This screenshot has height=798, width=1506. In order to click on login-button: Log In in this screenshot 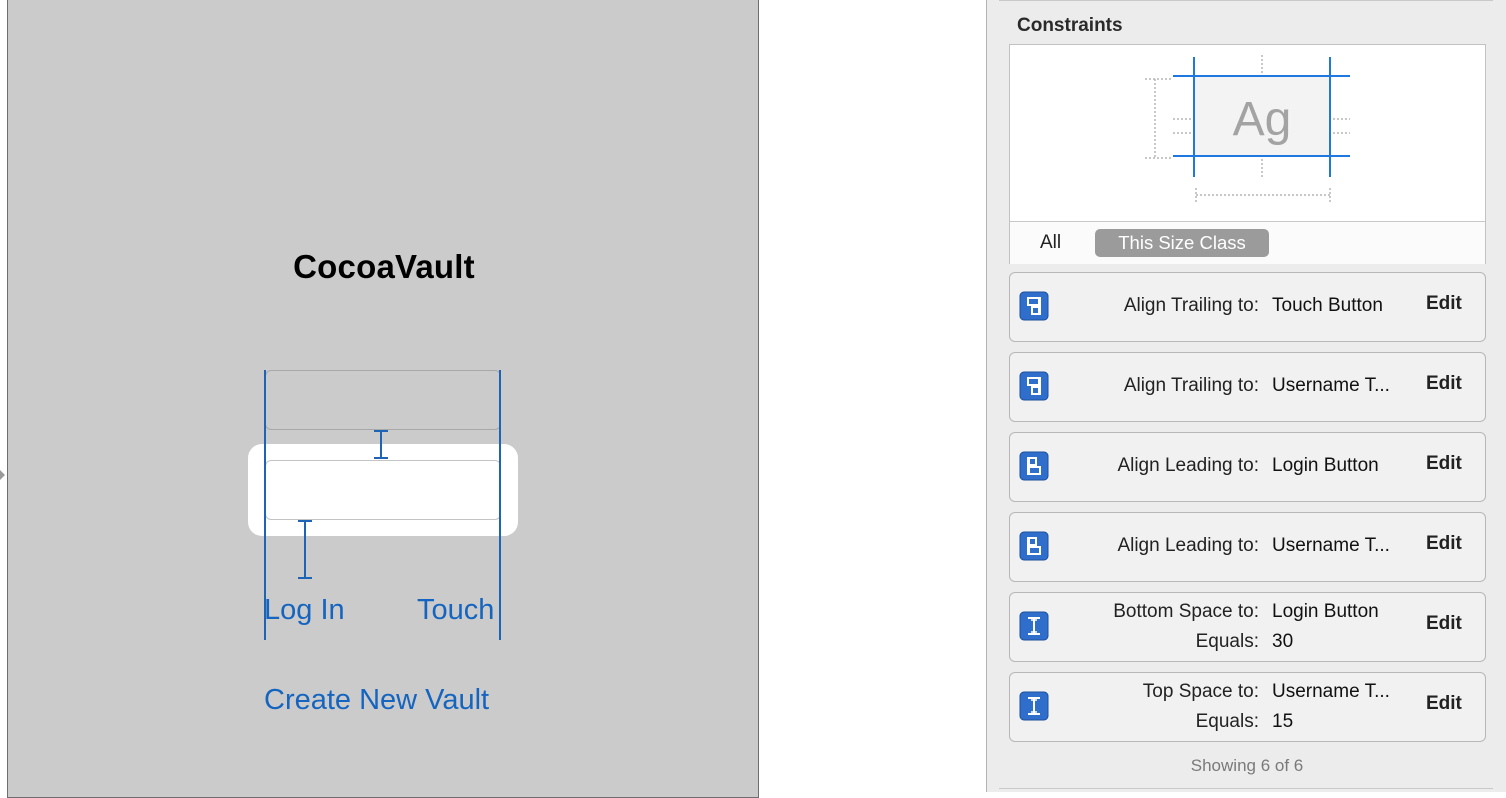, I will do `click(304, 610)`.